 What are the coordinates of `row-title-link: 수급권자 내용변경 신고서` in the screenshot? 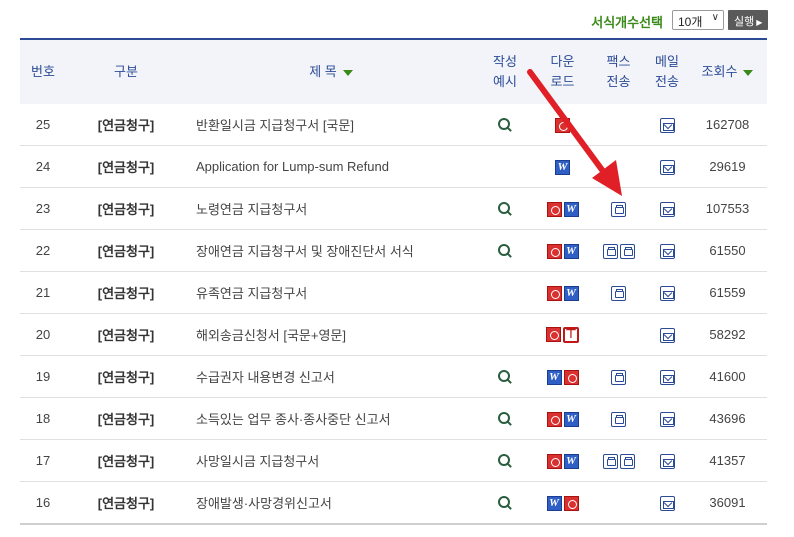 It's located at (331, 377).